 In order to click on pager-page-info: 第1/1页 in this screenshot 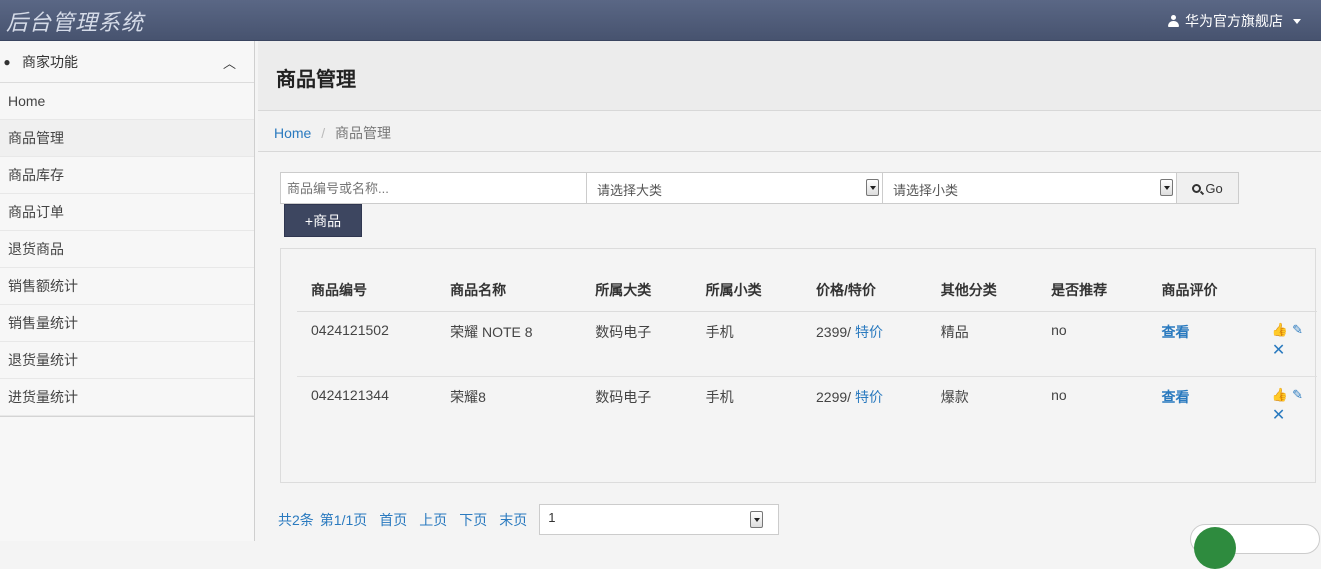, I will do `click(343, 519)`.